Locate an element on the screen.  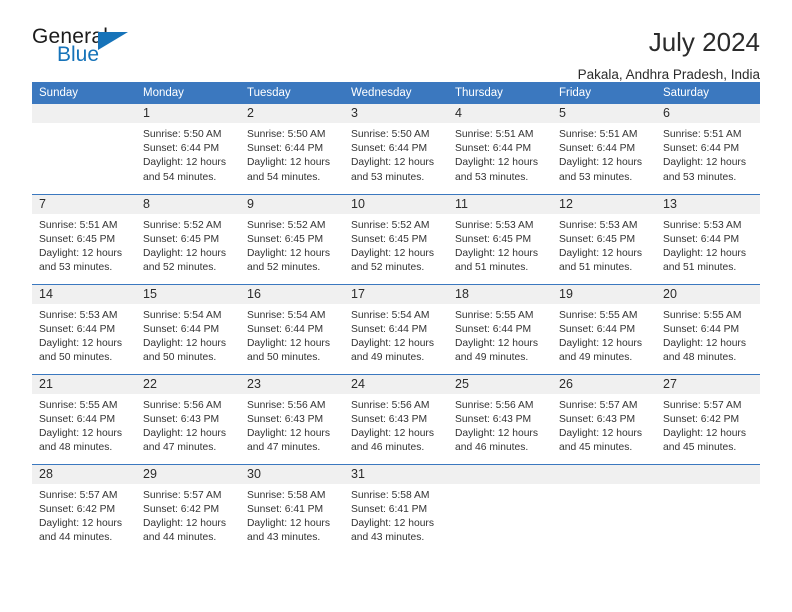
day-number: 11 is located at coordinates (500, 204).